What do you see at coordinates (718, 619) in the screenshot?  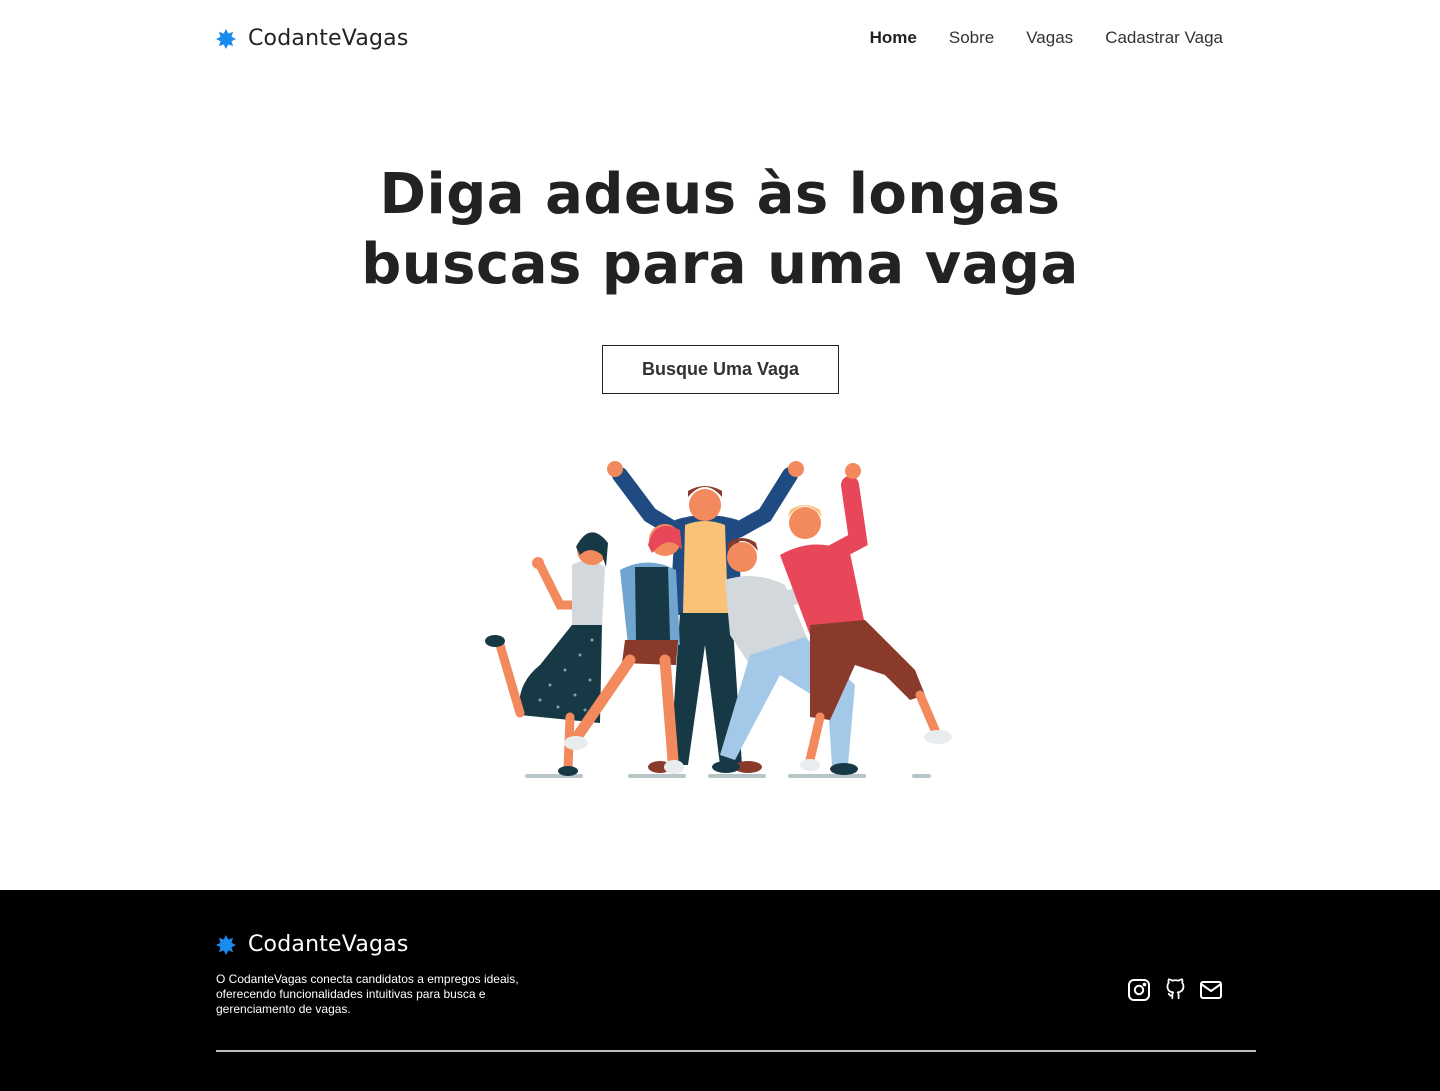 I see `happy-people-illustration` at bounding box center [718, 619].